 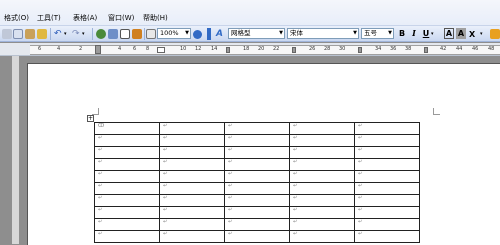 I want to click on font-select: 宋体 ▼, so click(x=323, y=33).